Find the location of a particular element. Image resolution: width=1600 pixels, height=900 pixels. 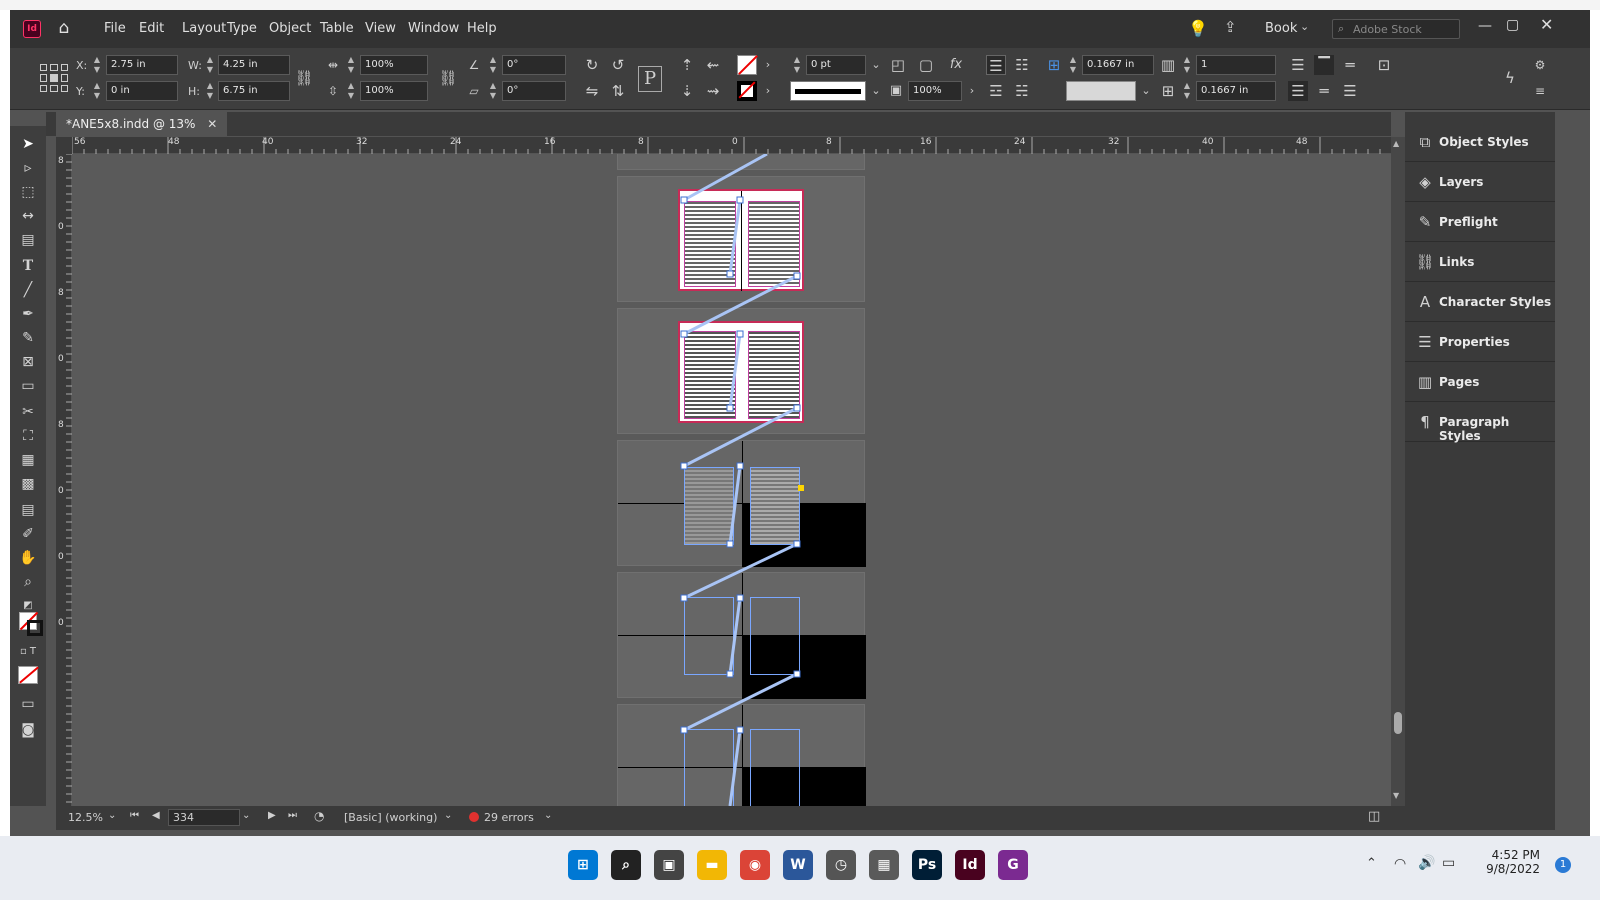

list-options-icon: ☰ is located at coordinates (1298, 65).